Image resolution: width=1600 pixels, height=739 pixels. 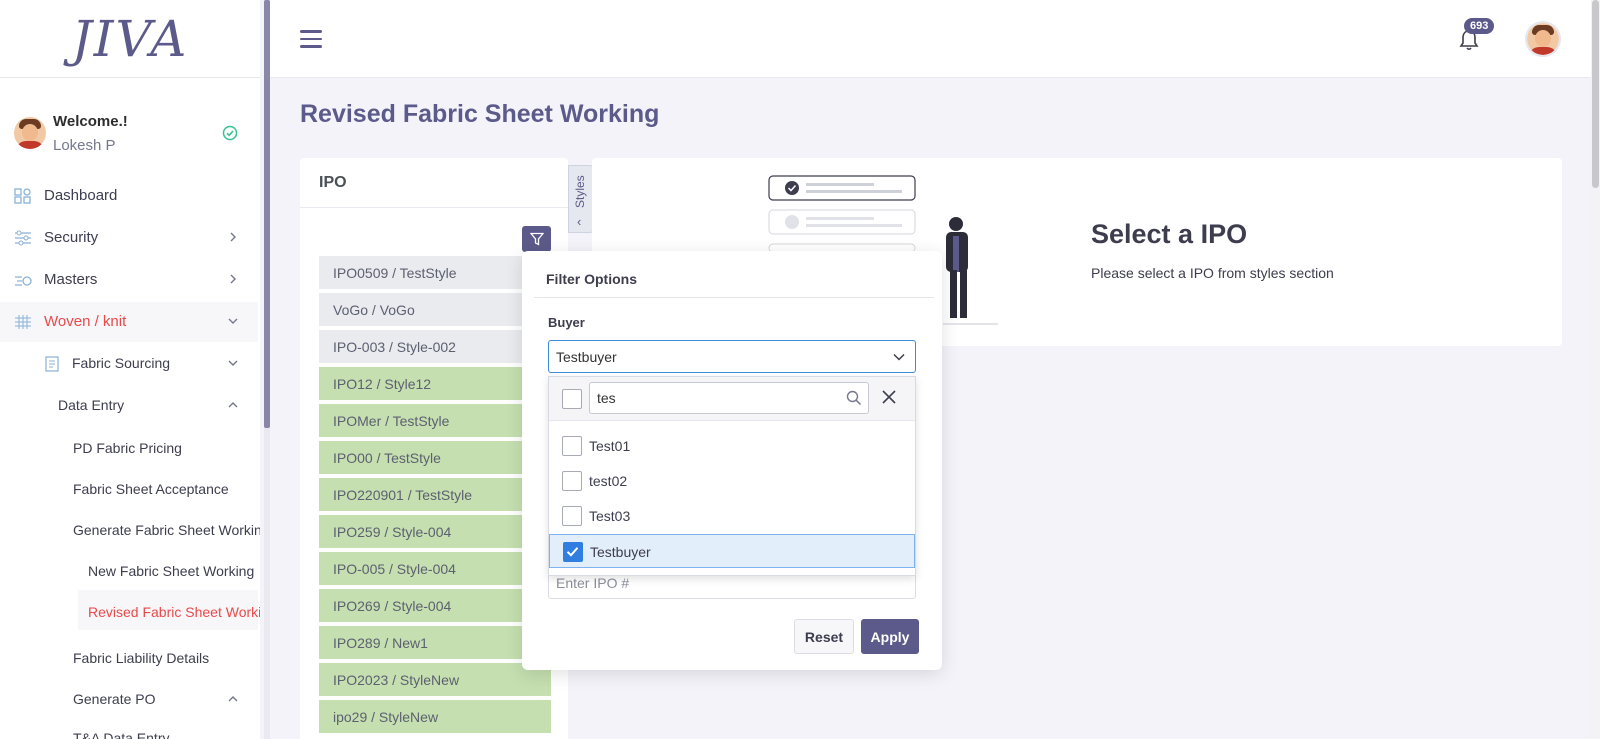 I want to click on sidebar-item-woven-knit: Woven / knit, so click(x=129, y=322).